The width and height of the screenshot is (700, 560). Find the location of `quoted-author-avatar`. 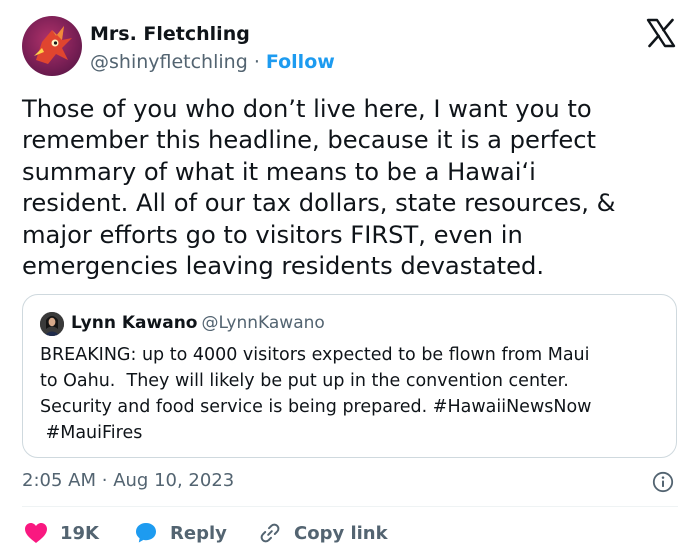

quoted-author-avatar is located at coordinates (52, 324).